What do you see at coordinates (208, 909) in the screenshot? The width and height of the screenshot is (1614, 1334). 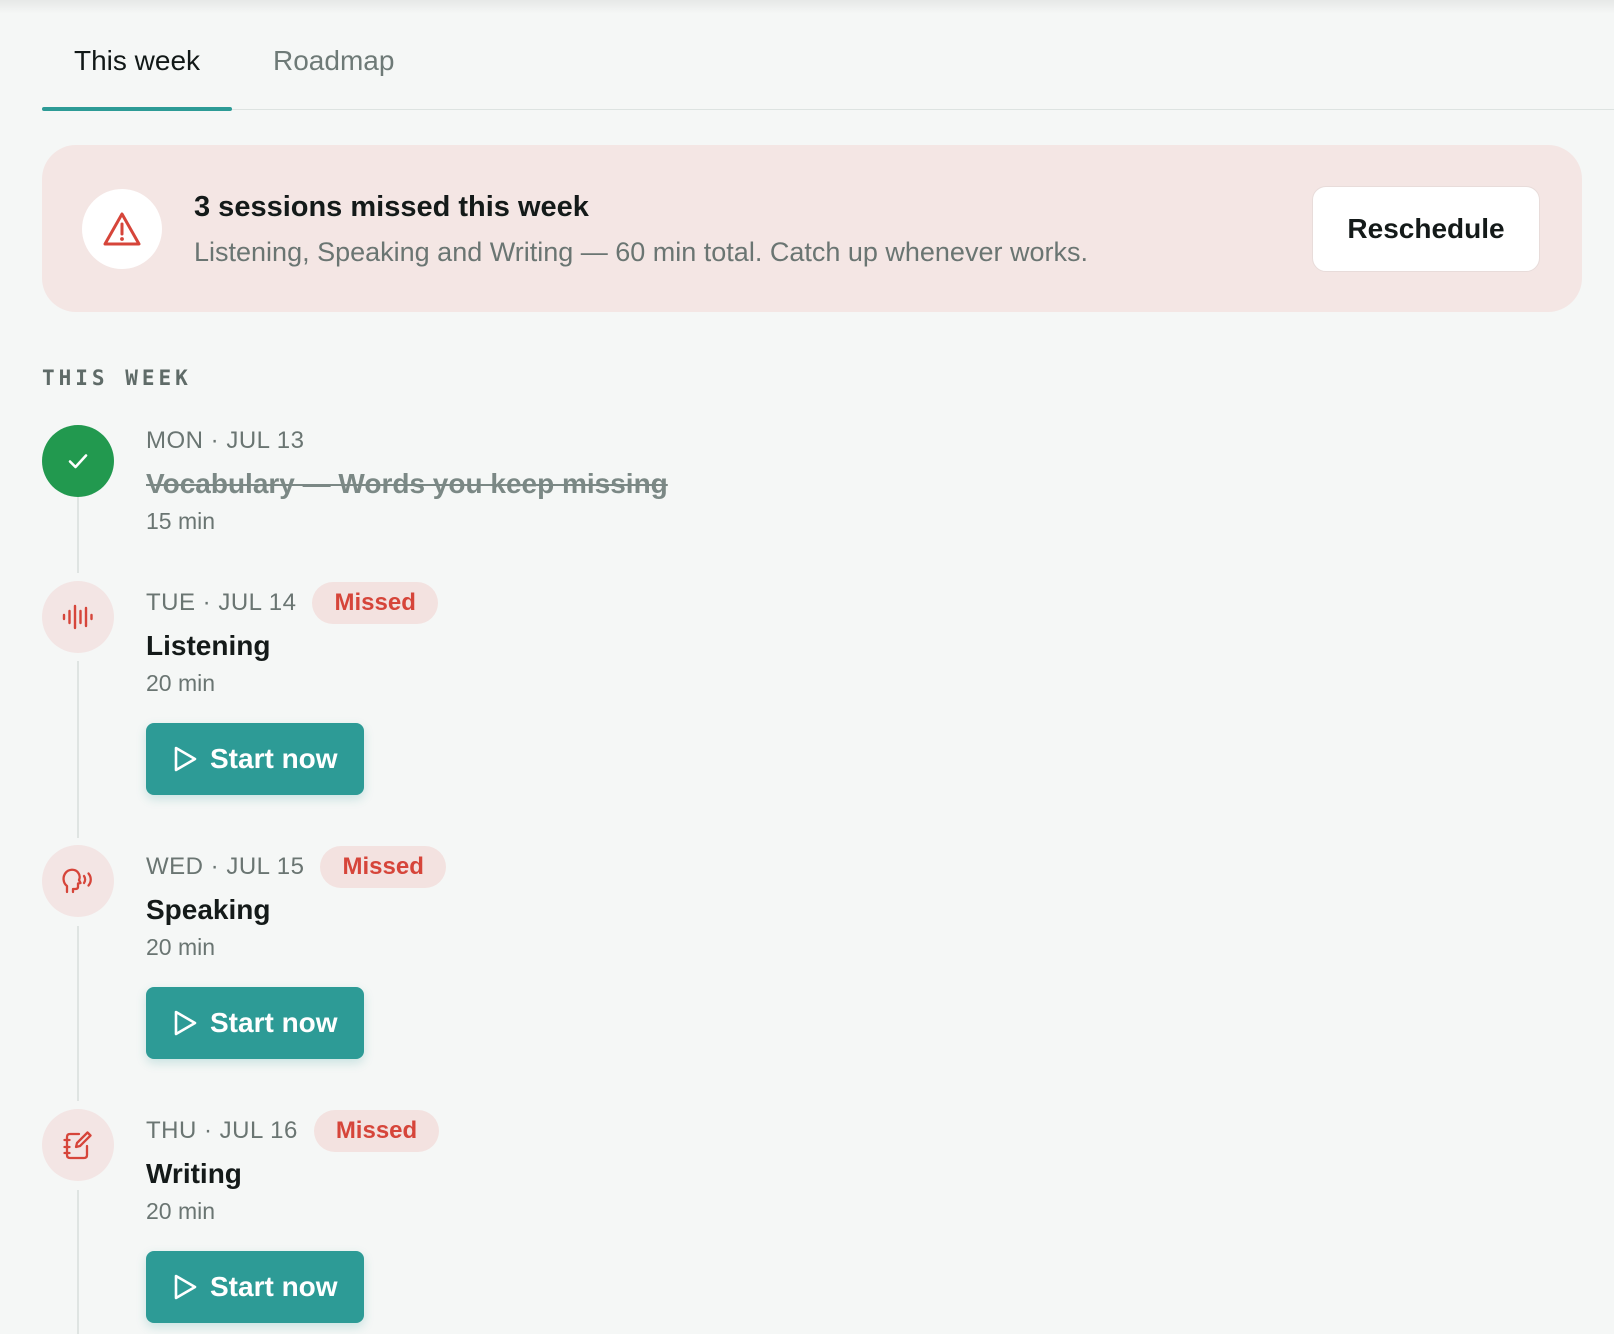 I see `session-title: Speaking` at bounding box center [208, 909].